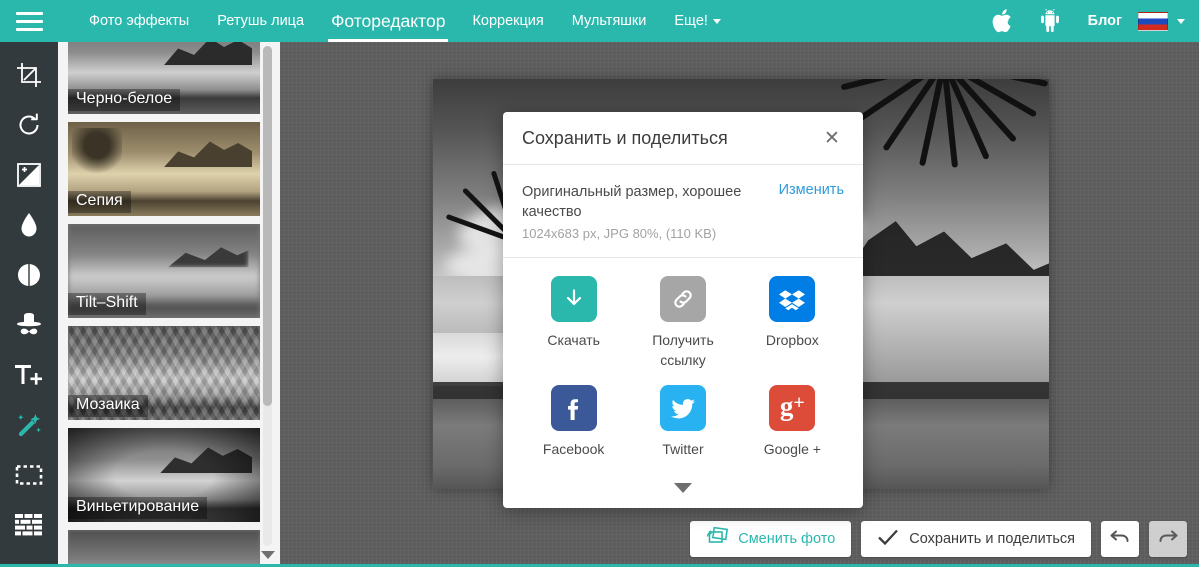  Describe the element at coordinates (691, 21) in the screenshot. I see `nav-label: Еще!` at that location.